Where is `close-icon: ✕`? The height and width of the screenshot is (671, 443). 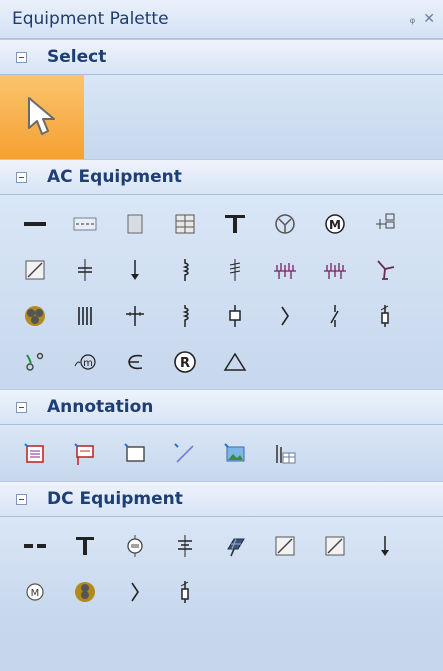
close-icon: ✕ is located at coordinates (429, 19).